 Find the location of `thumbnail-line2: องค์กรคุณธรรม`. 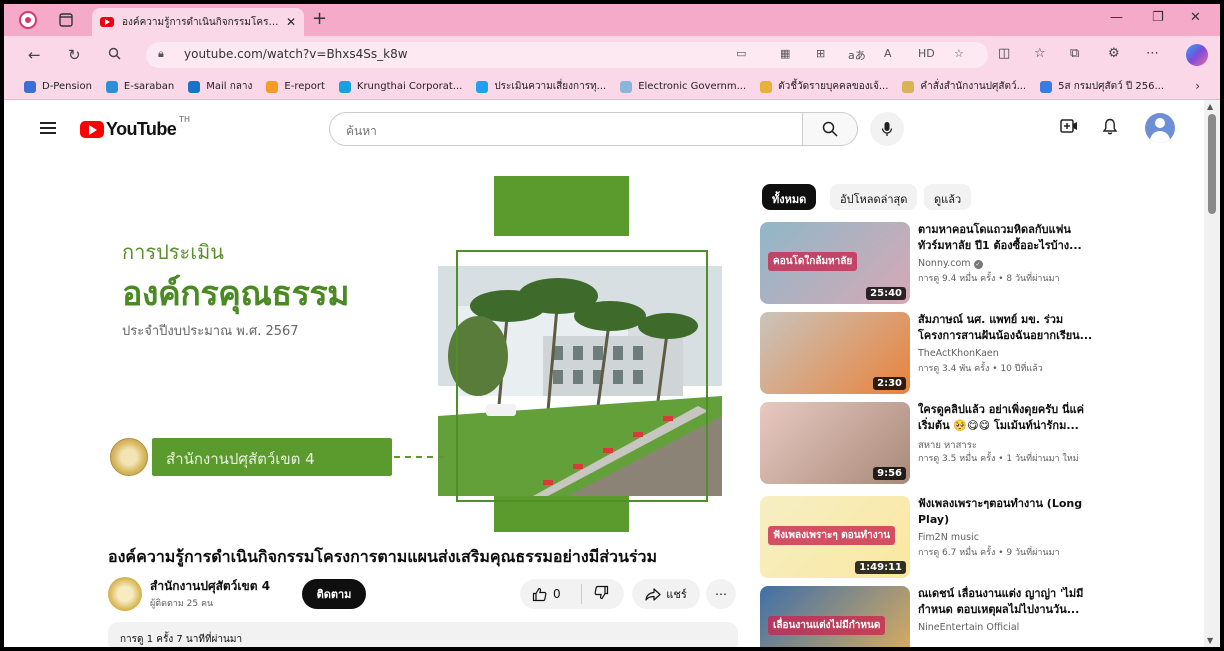

thumbnail-line2: องค์กรคุณธรรม is located at coordinates (236, 294).